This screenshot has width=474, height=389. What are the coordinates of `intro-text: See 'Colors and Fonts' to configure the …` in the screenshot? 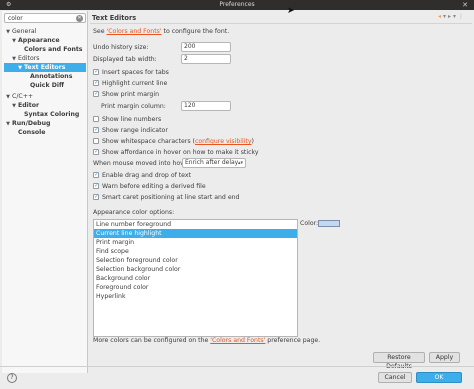 It's located at (161, 31).